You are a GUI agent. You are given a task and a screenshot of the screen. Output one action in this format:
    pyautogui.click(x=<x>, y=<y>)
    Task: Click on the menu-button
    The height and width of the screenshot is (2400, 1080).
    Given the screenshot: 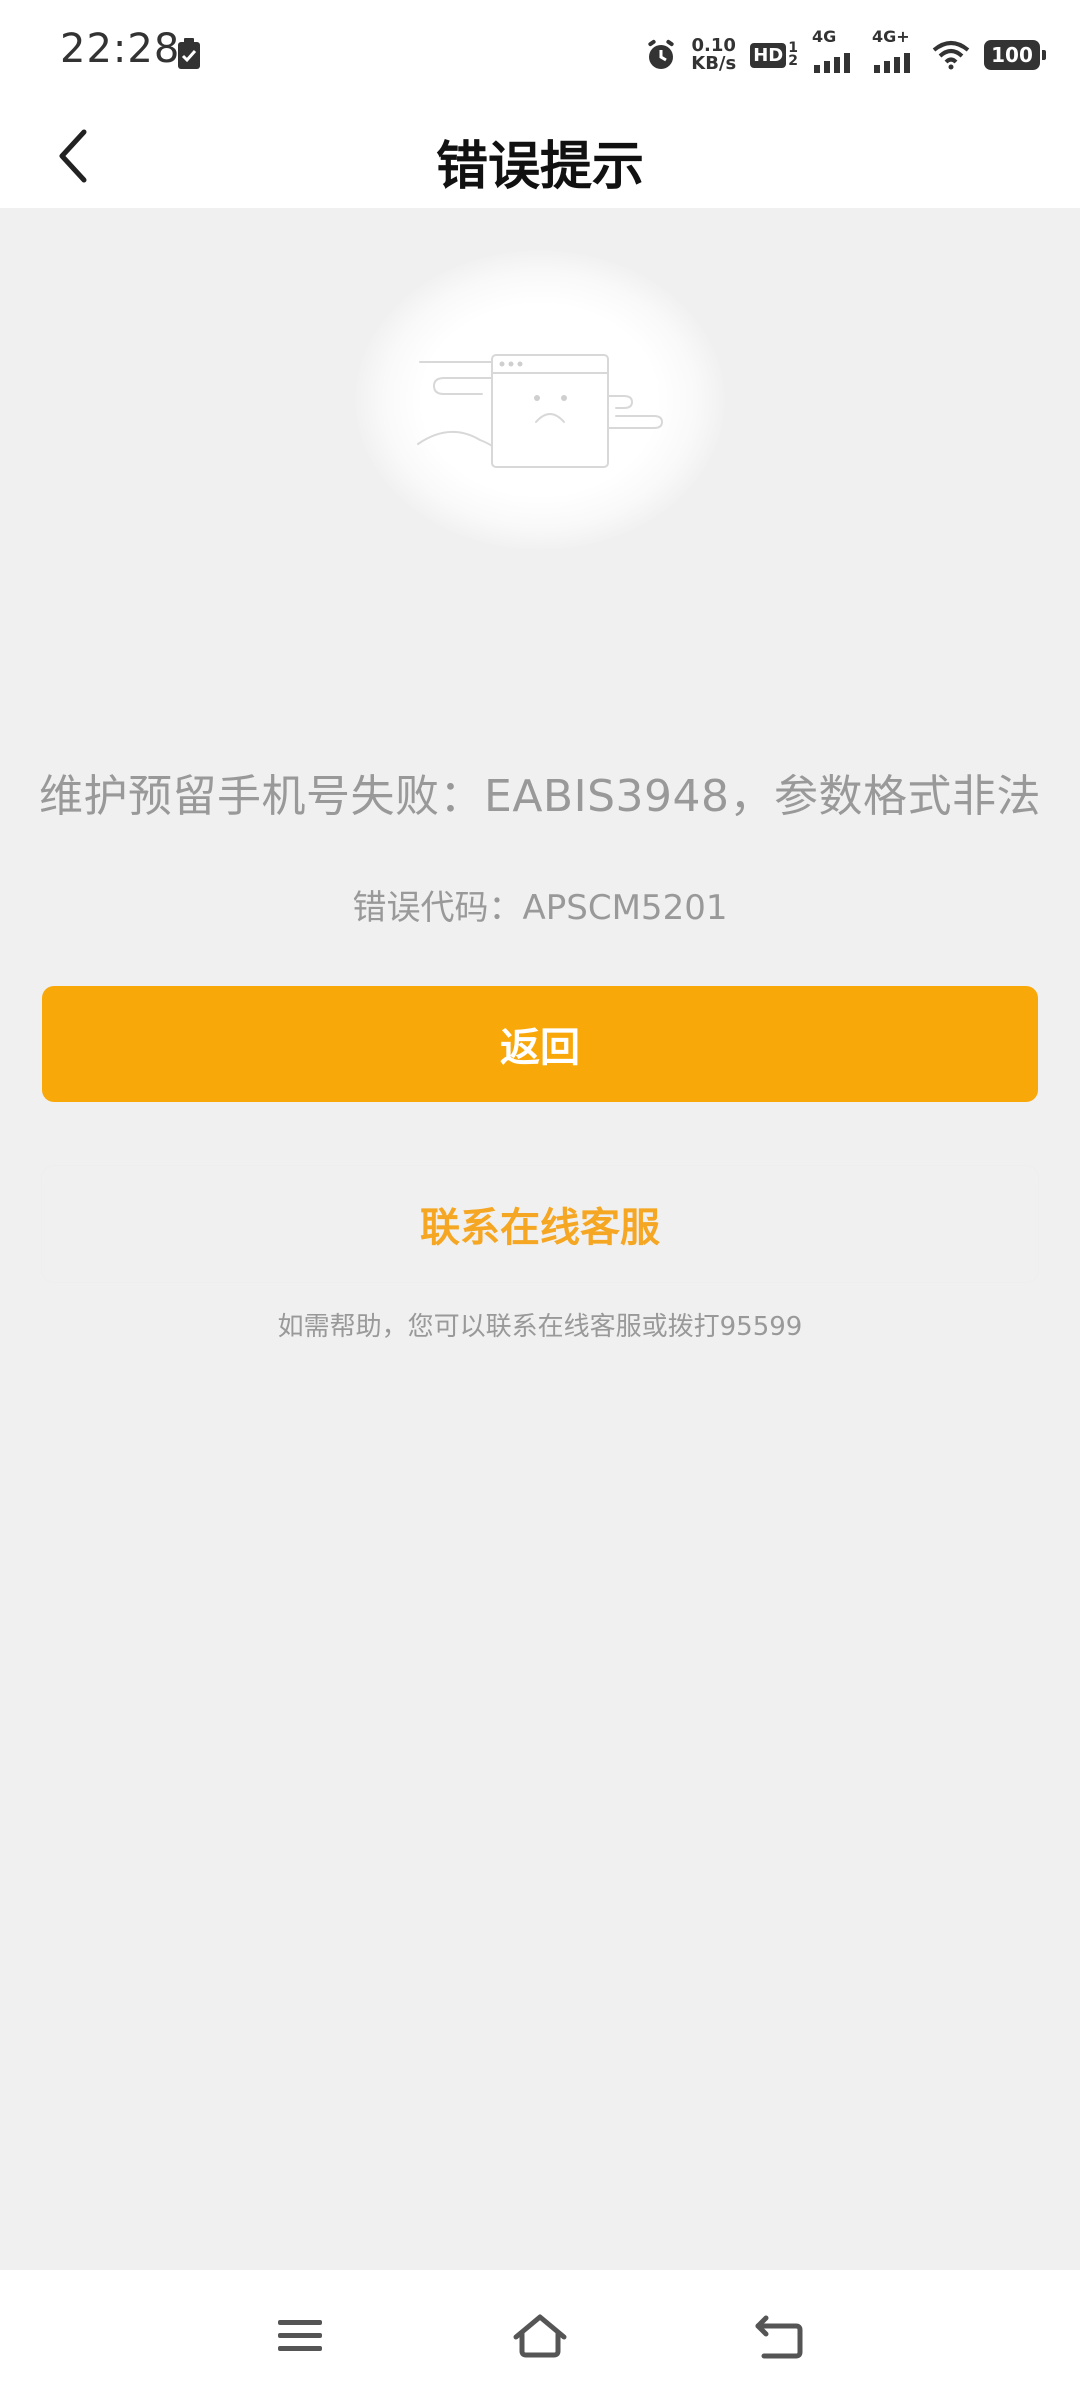 What is the action you would take?
    pyautogui.click(x=300, y=2336)
    